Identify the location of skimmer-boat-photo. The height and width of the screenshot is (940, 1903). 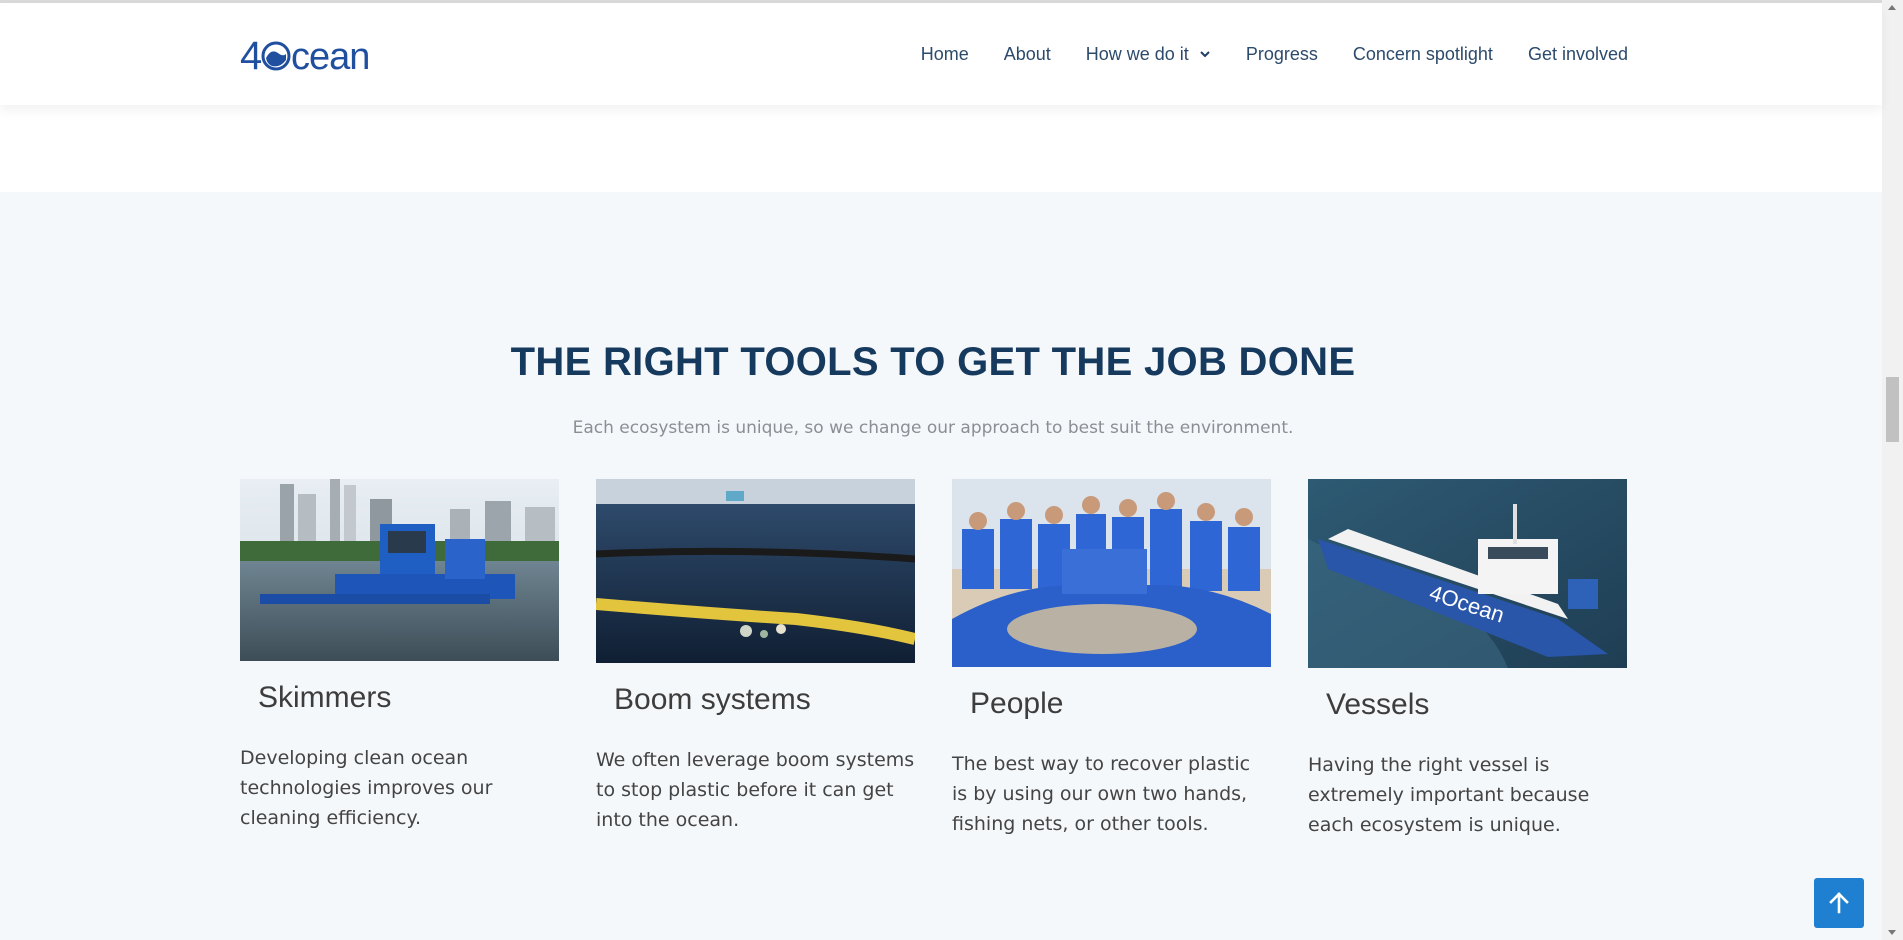
(399, 570).